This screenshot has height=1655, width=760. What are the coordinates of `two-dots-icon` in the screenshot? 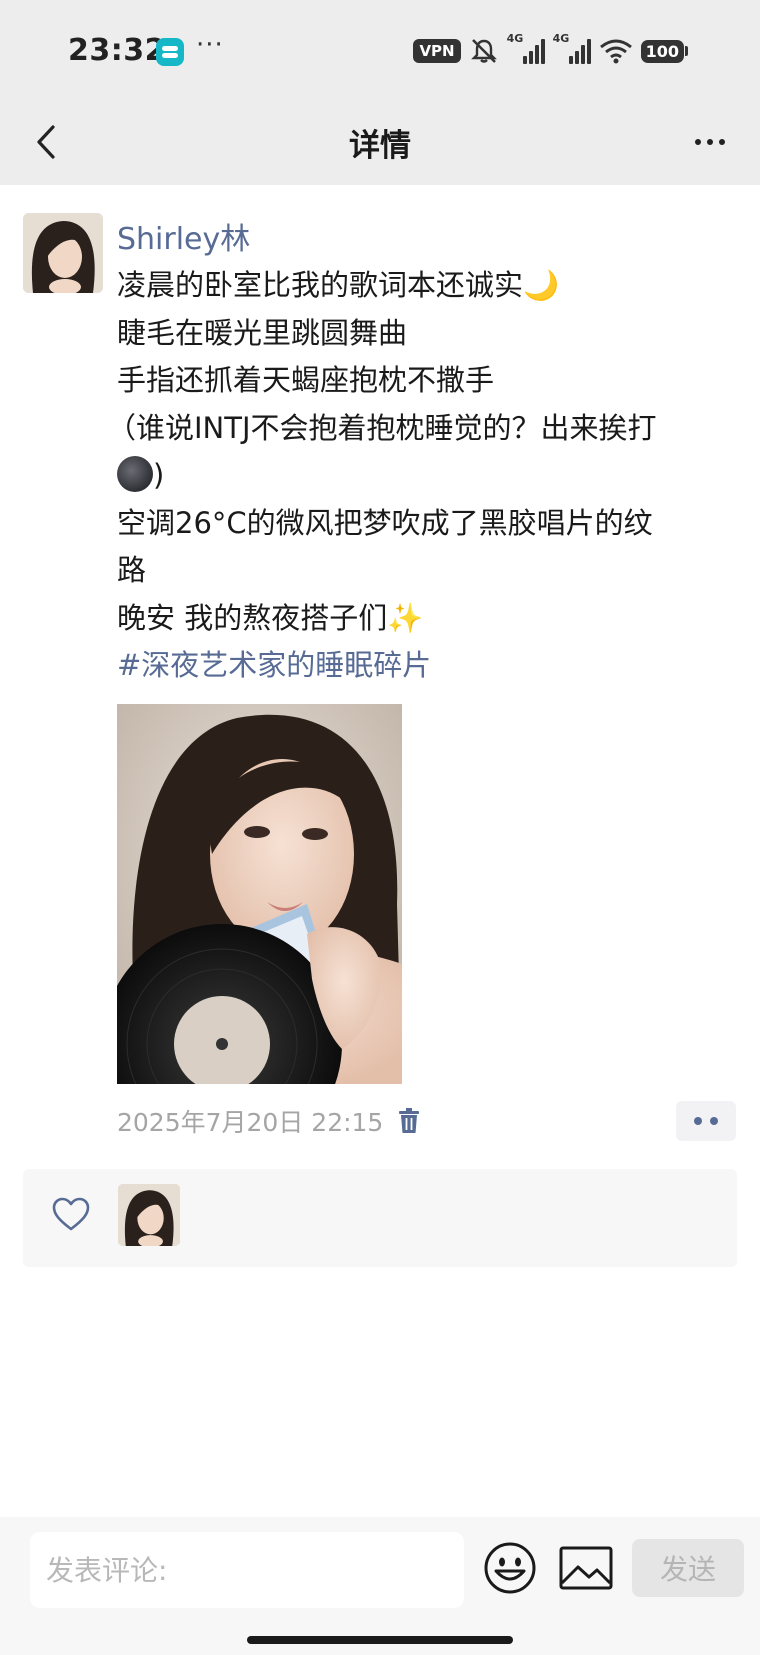 It's located at (698, 1121).